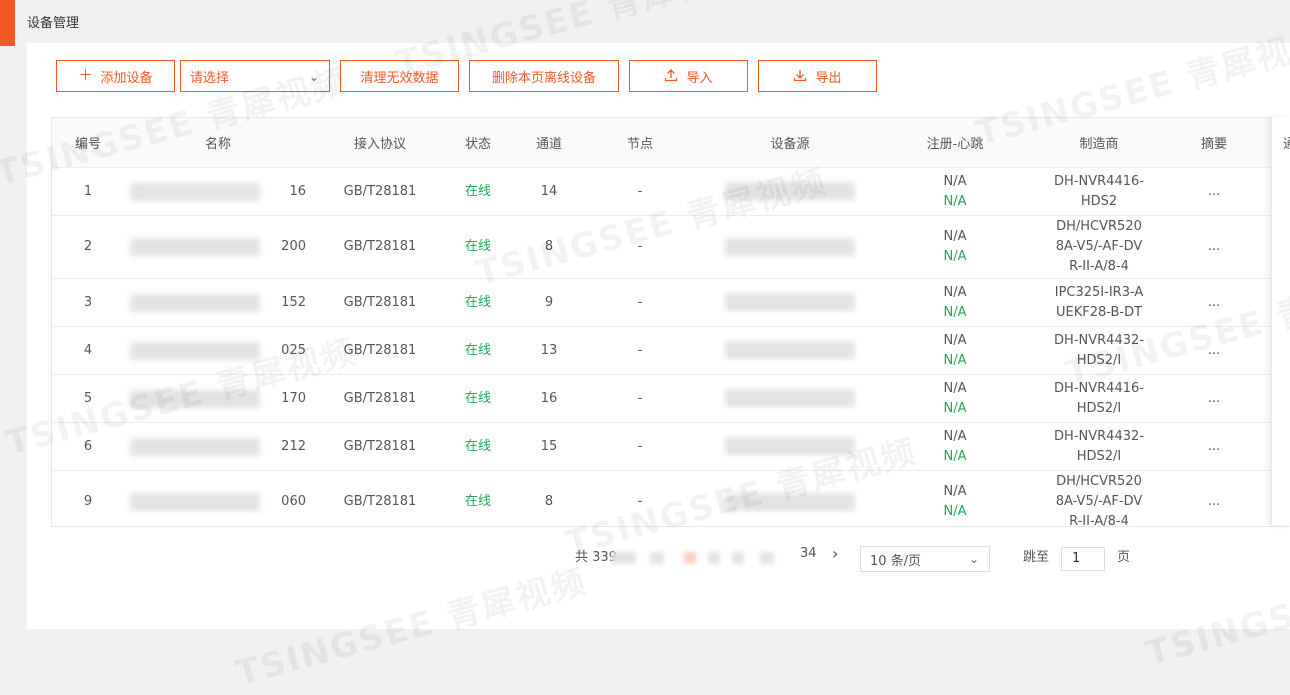 This screenshot has height=695, width=1290. I want to click on manufacturer-line: DH-NVR4416-, so click(1099, 181).